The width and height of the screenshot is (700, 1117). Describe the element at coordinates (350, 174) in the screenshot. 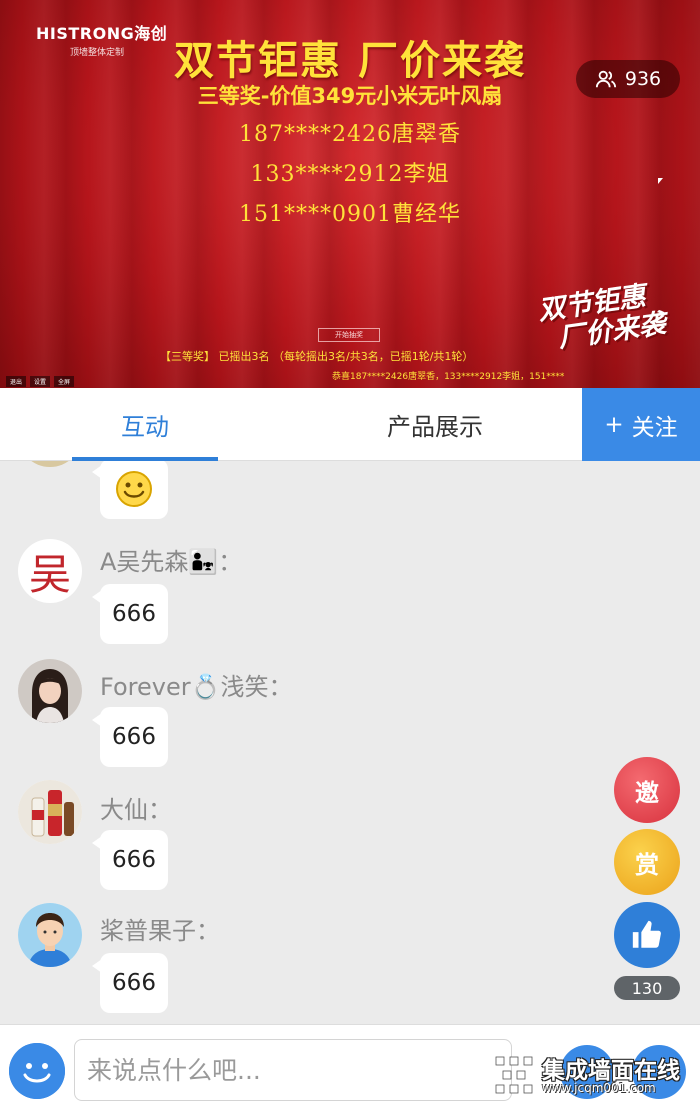

I see `winner-2: 133****2912李姐` at that location.